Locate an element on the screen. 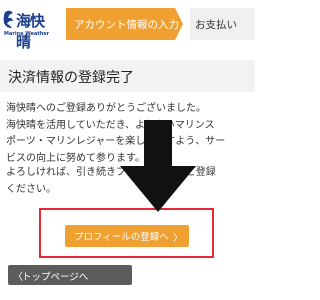 The image size is (320, 300). top-page-button: 〈 トップページへ is located at coordinates (70, 275).